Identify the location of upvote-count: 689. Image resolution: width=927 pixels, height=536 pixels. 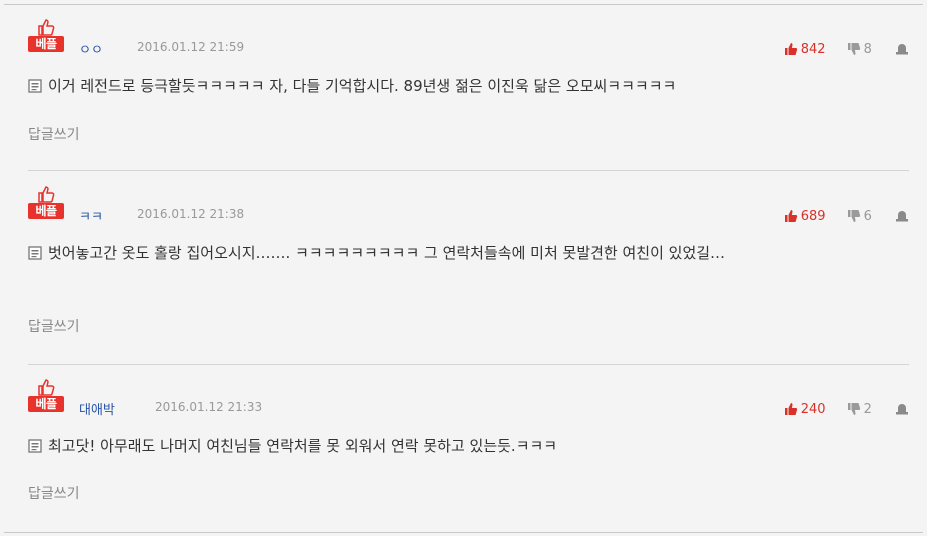
(813, 216).